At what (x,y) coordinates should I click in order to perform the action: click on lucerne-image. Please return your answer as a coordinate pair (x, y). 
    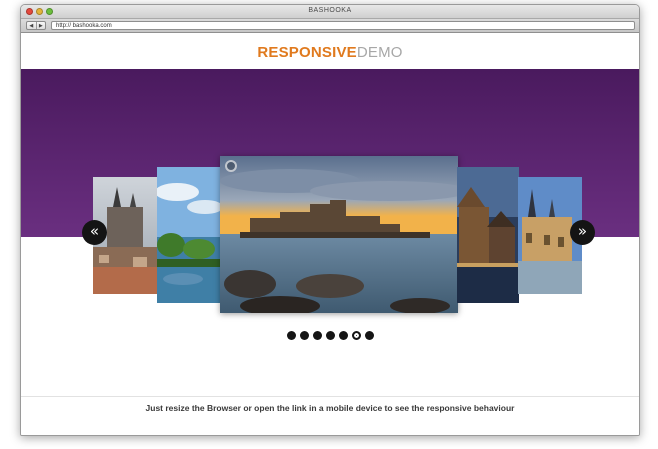
    Looking at the image, I should click on (488, 235).